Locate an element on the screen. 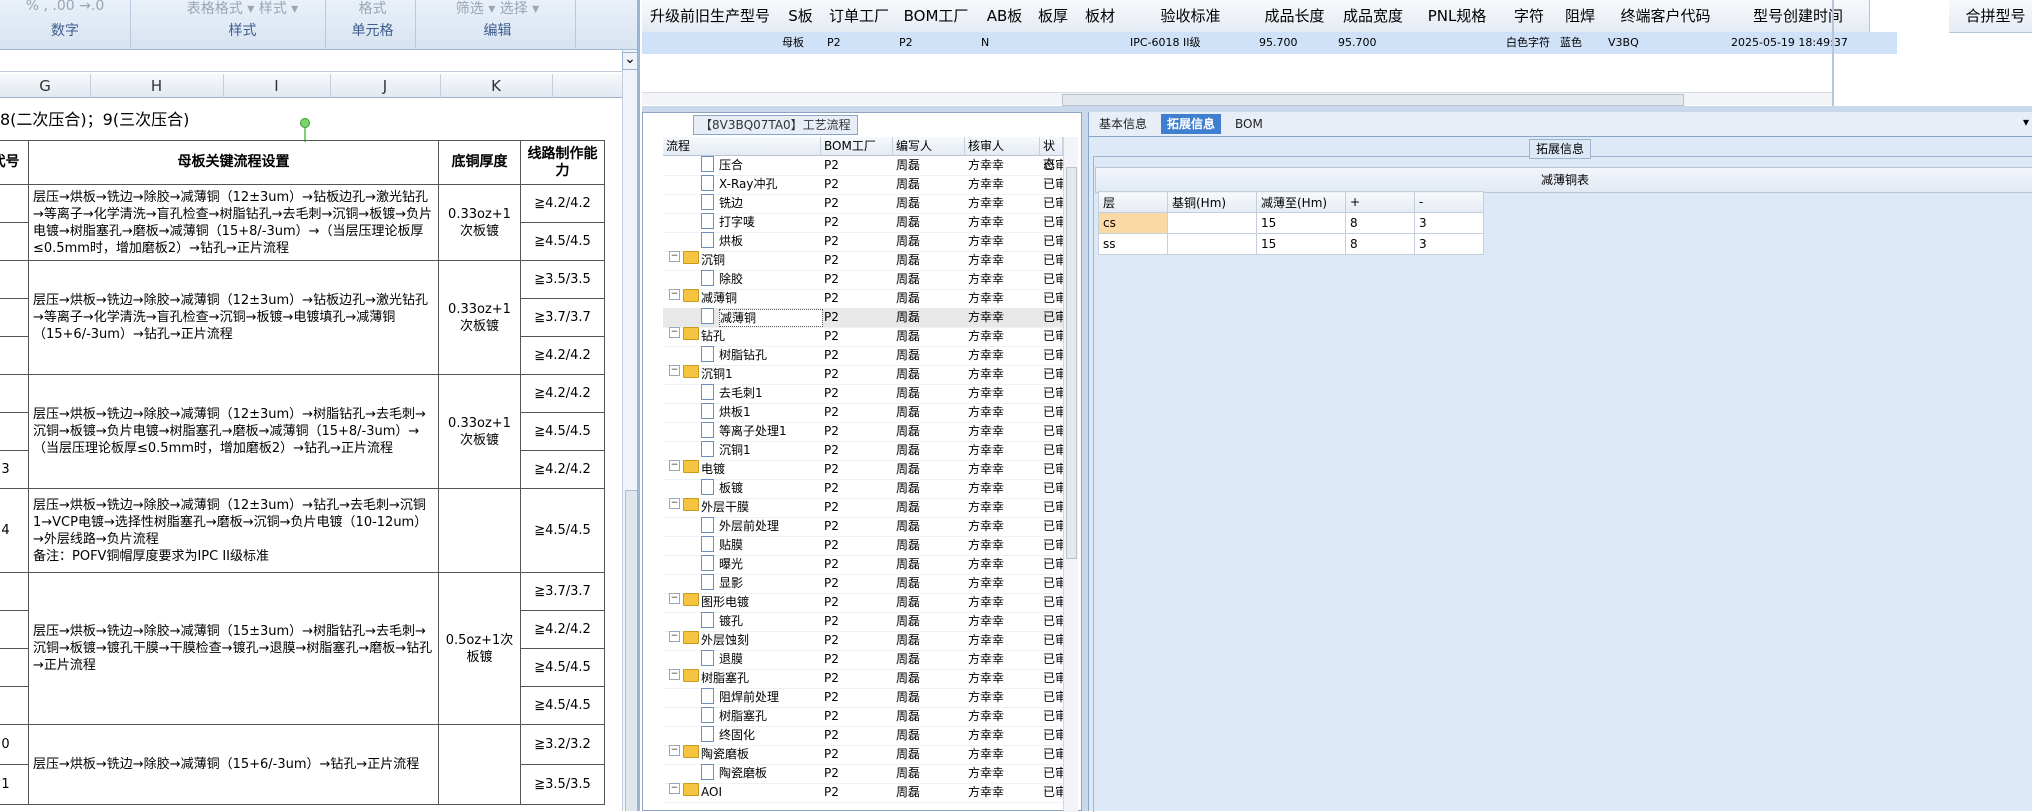 The image size is (2032, 812). process-column-header: 状态 is located at coordinates (1051, 154).